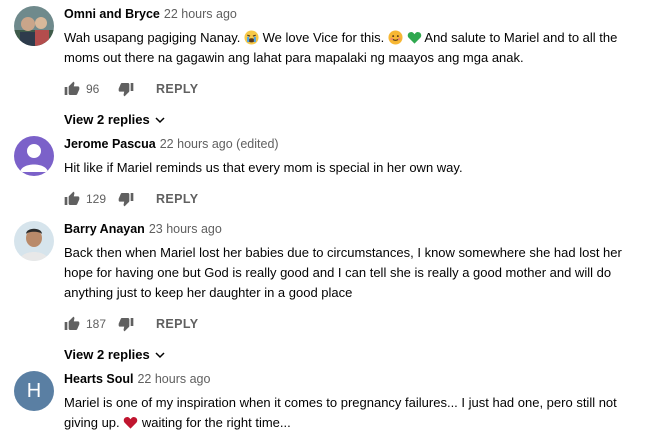 This screenshot has height=433, width=660. I want to click on smiling-emoji-icon, so click(395, 37).